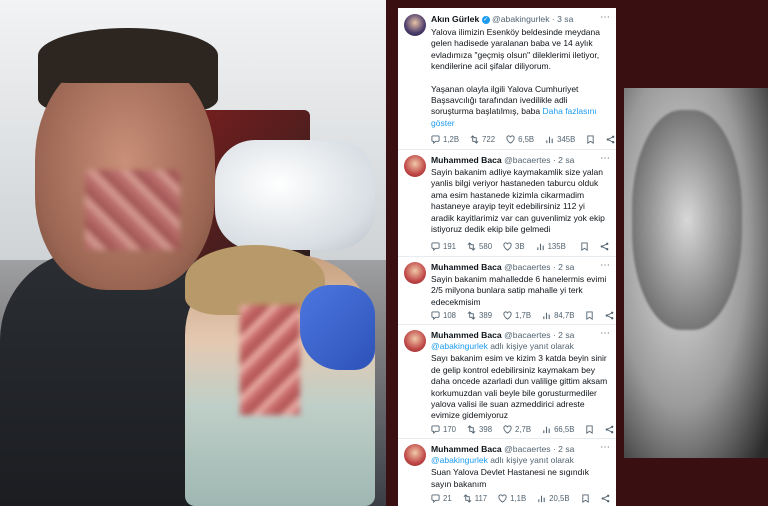 This screenshot has width=768, height=506. I want to click on like-count: 6,5B, so click(526, 139).